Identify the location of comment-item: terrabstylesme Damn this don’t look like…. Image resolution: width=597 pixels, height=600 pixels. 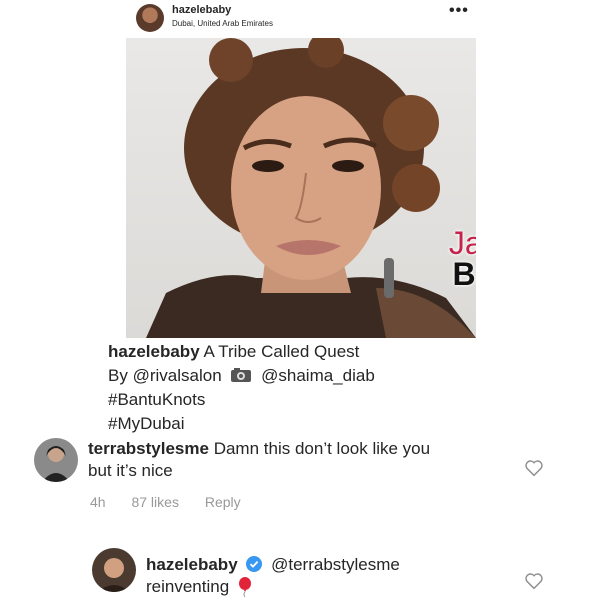
(298, 478).